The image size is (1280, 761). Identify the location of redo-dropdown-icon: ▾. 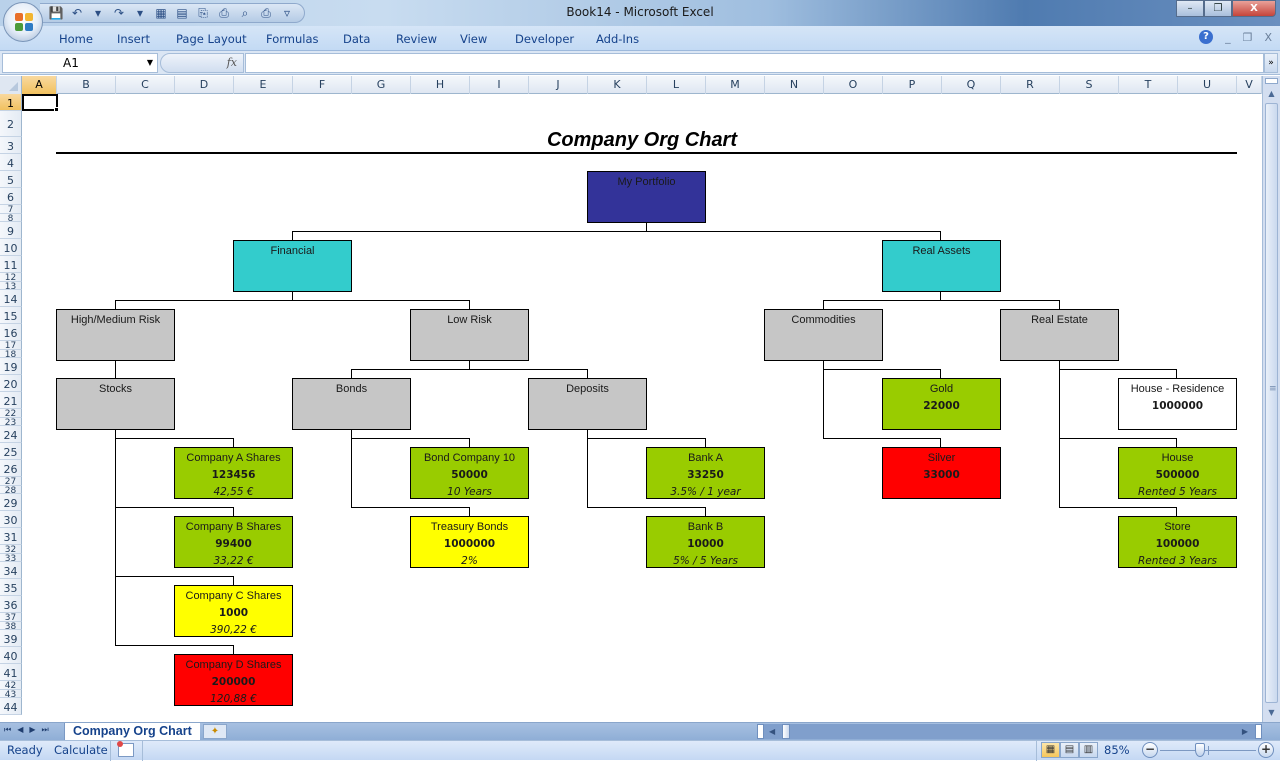
(140, 13).